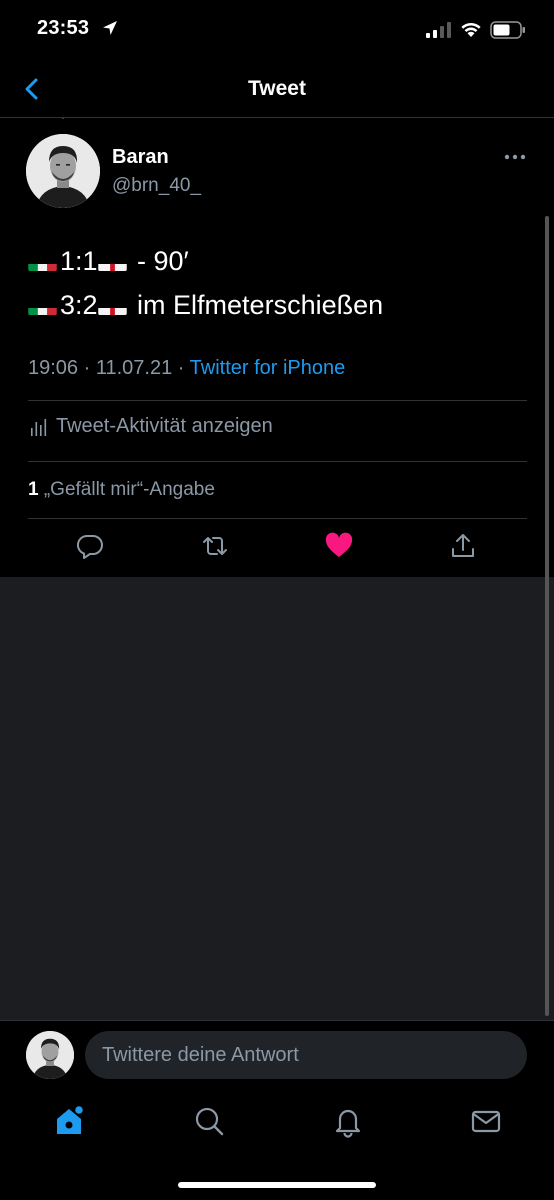 The height and width of the screenshot is (1200, 554). What do you see at coordinates (277, 551) in the screenshot?
I see `tweet-actions` at bounding box center [277, 551].